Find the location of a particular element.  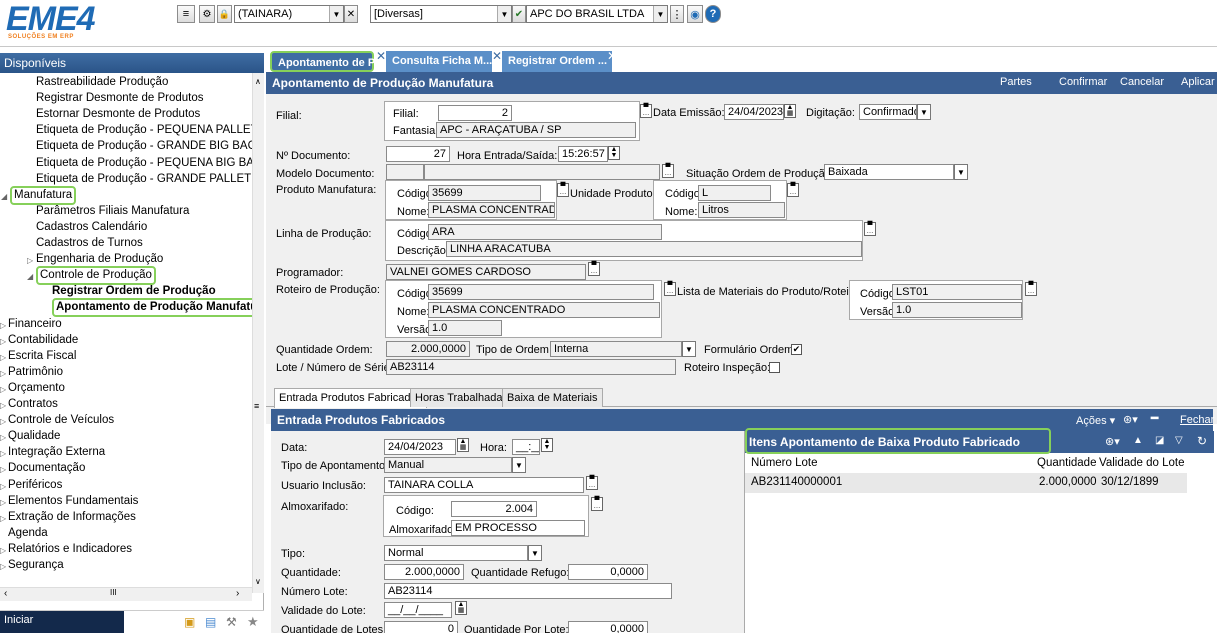

roteiro-inspecao-checkbox is located at coordinates (774, 367).